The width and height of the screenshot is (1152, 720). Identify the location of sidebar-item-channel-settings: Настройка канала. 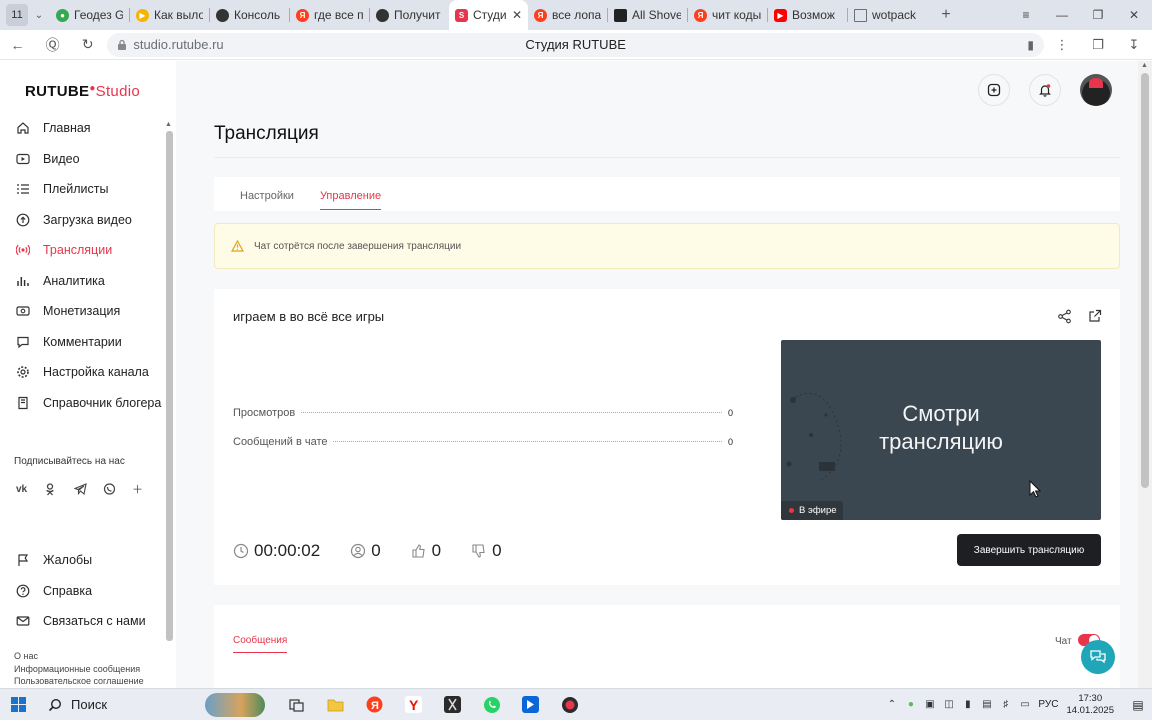
(82, 372).